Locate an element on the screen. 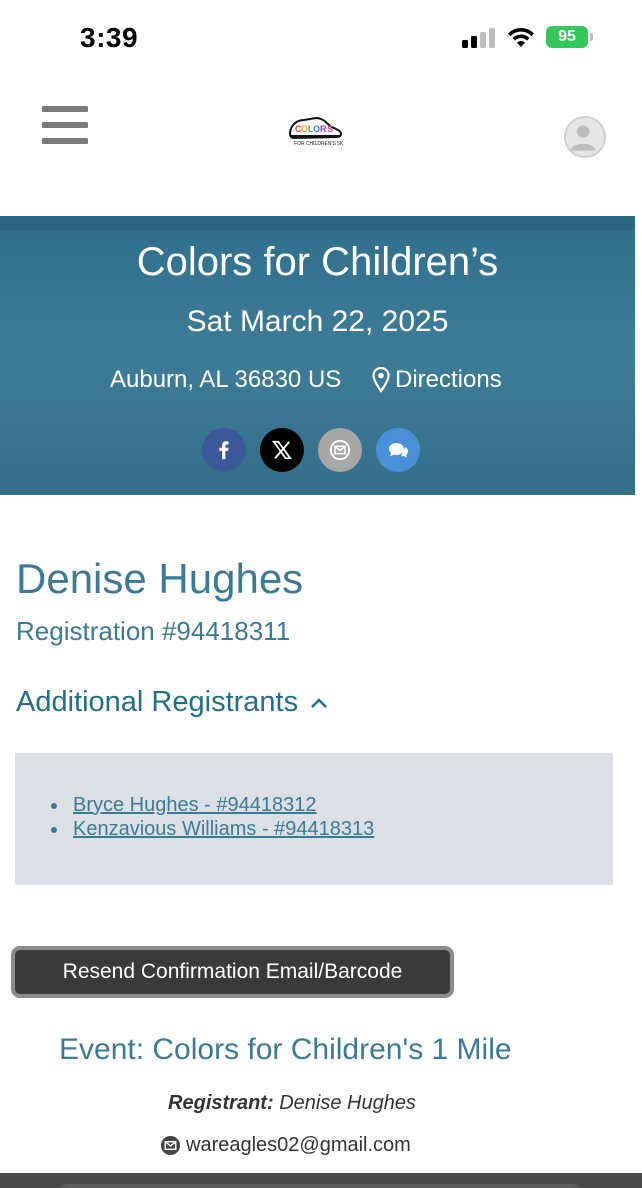  x-icon is located at coordinates (282, 450).